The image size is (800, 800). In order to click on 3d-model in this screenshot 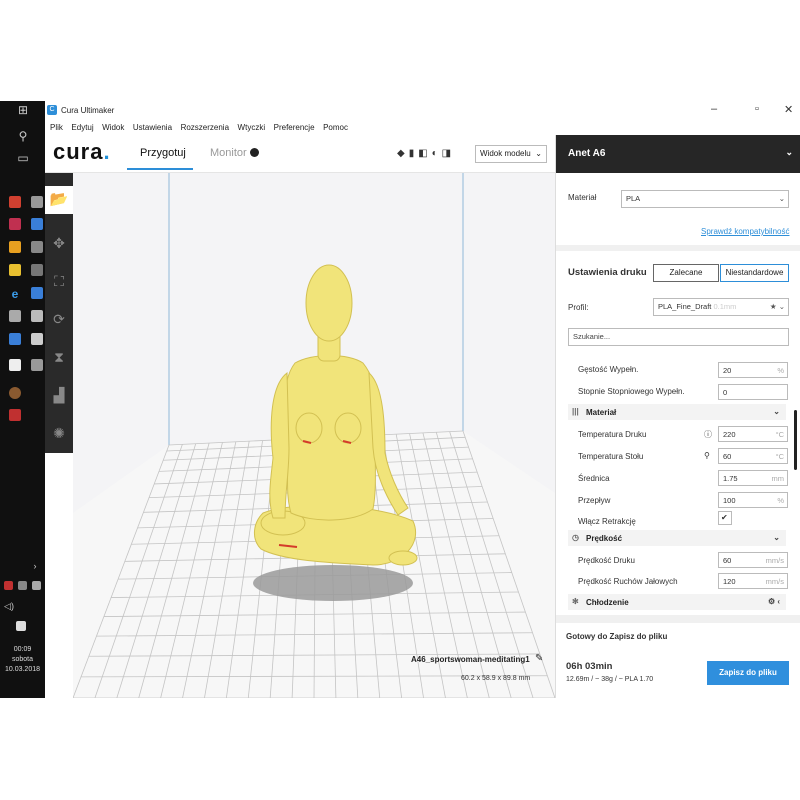, I will do `click(336, 415)`.